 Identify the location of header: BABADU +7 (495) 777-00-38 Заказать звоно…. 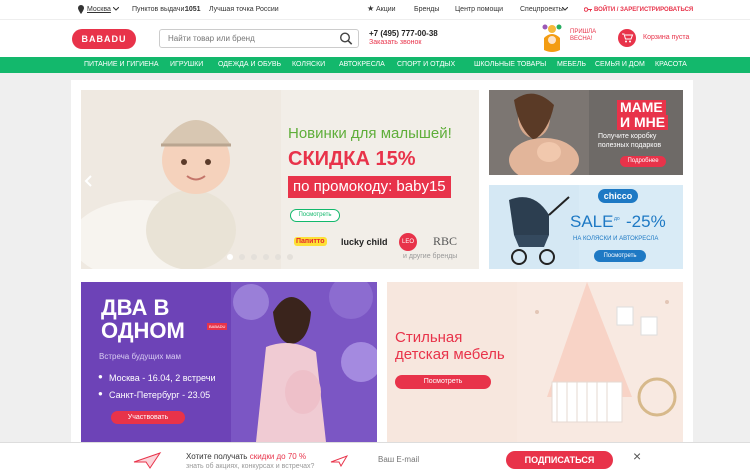
(375, 38).